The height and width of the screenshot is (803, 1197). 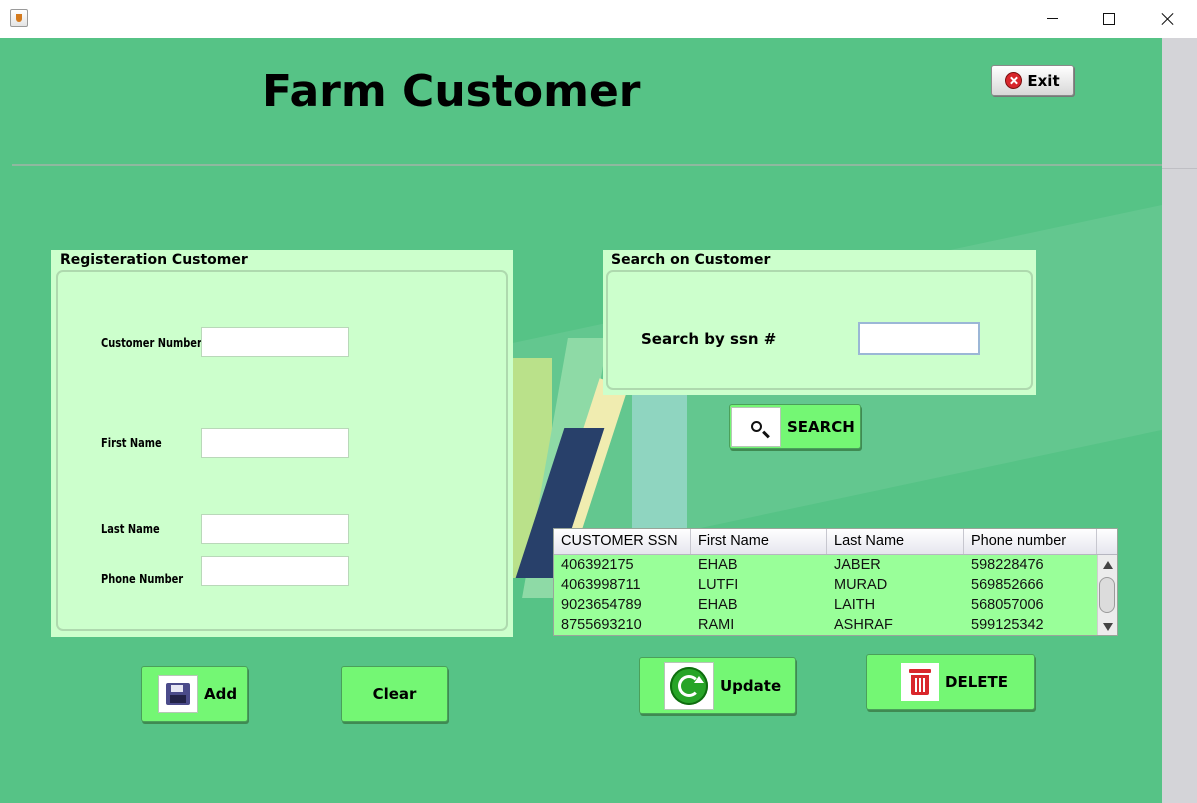 I want to click on table-cell: 569852666, so click(x=1007, y=585).